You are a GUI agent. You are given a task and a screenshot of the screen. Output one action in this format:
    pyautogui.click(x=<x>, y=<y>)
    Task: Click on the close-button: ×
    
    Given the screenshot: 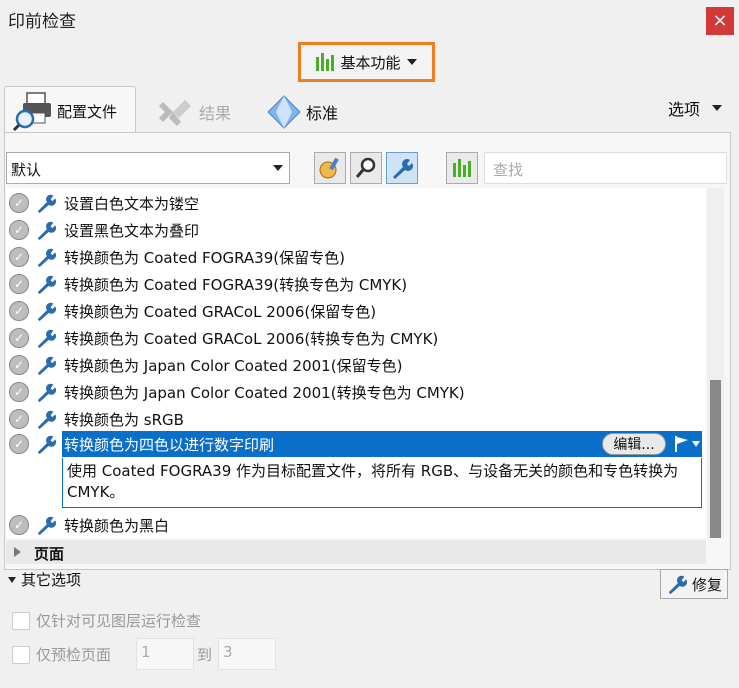 What is the action you would take?
    pyautogui.click(x=720, y=21)
    